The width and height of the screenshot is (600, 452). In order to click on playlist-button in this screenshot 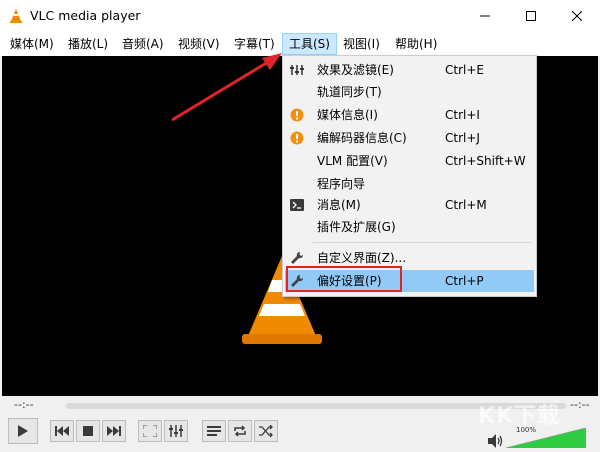, I will do `click(214, 431)`.